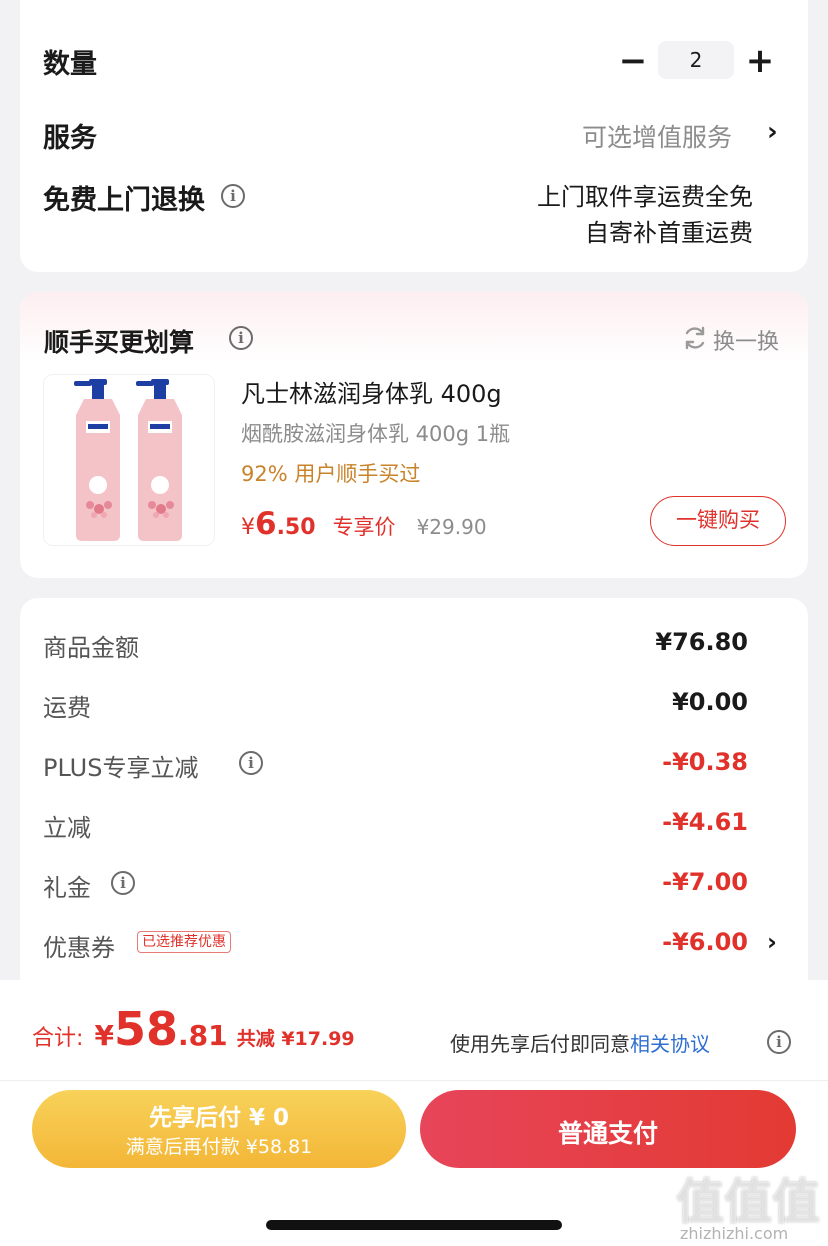 Image resolution: width=828 pixels, height=1246 pixels. What do you see at coordinates (748, 1202) in the screenshot?
I see `watermark-logo: 值值值` at bounding box center [748, 1202].